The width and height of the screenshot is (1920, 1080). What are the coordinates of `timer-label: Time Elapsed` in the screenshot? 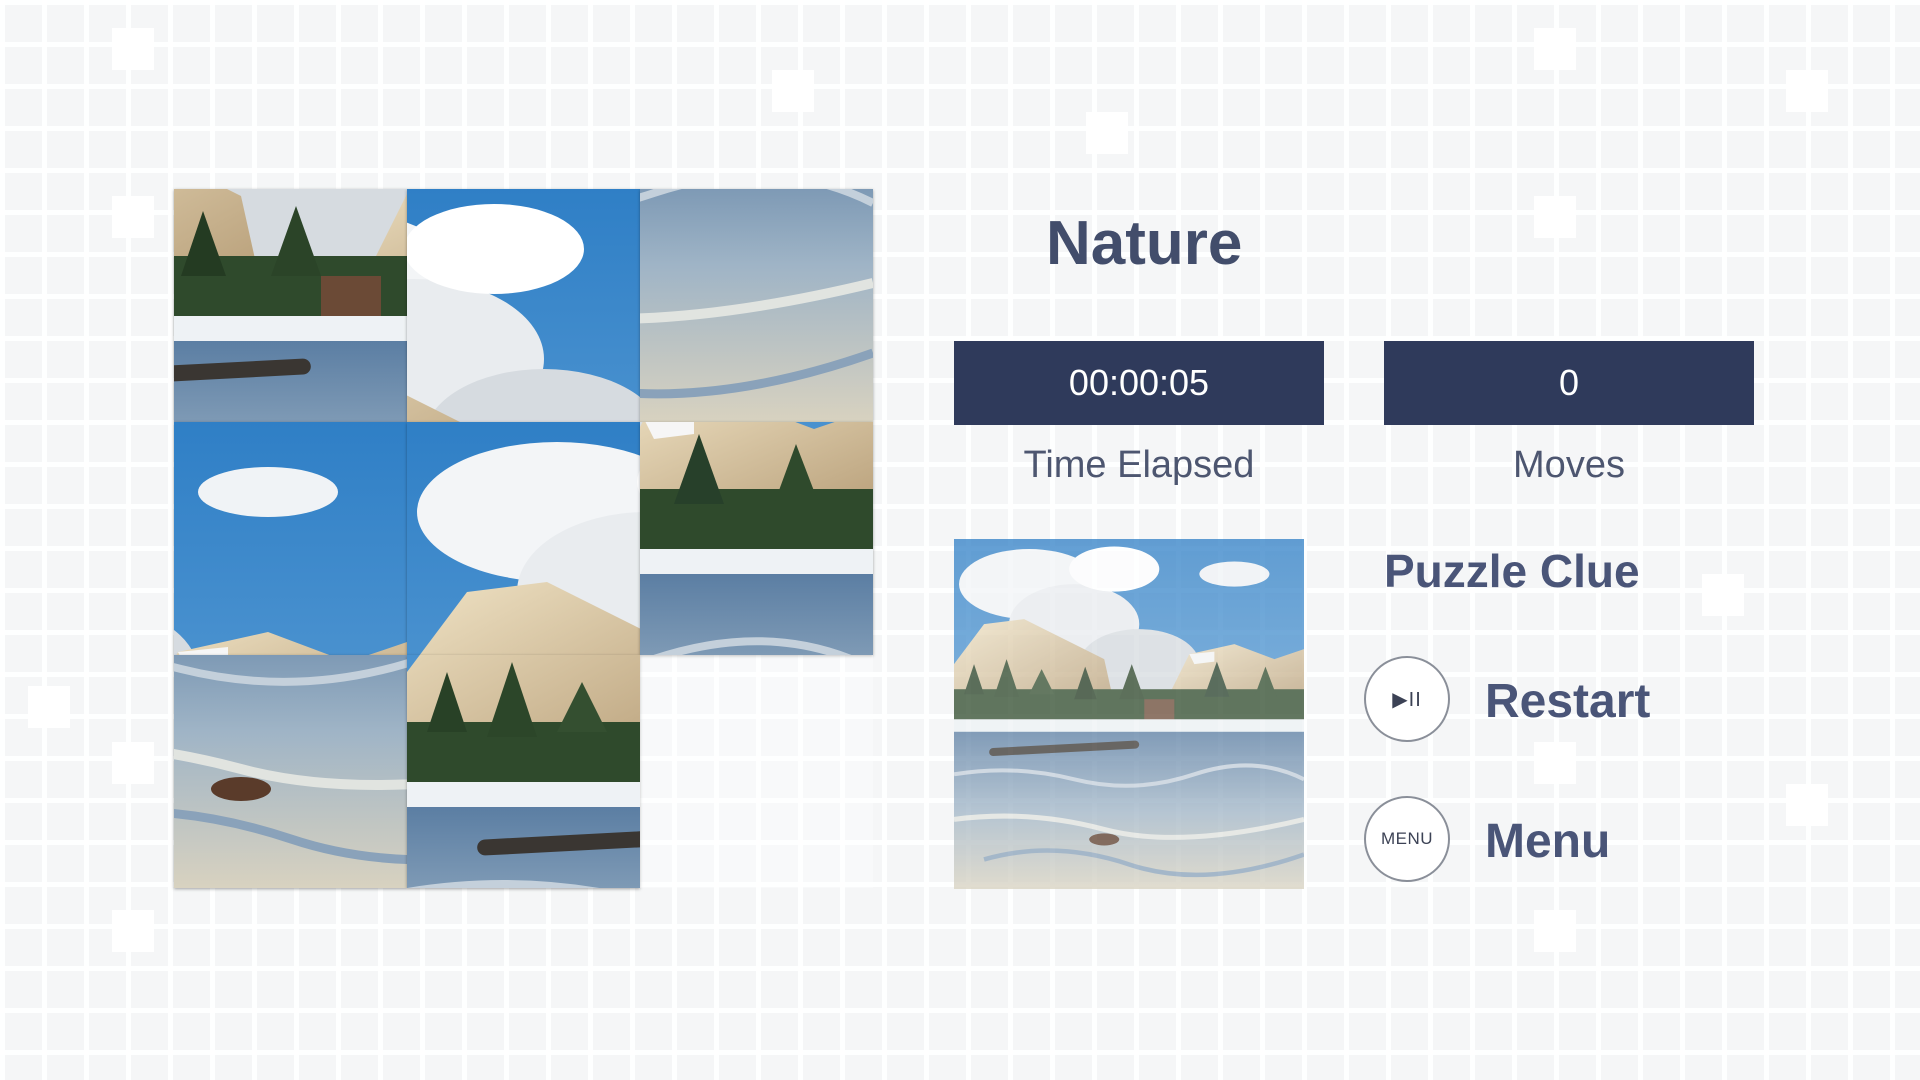 It's located at (1139, 465).